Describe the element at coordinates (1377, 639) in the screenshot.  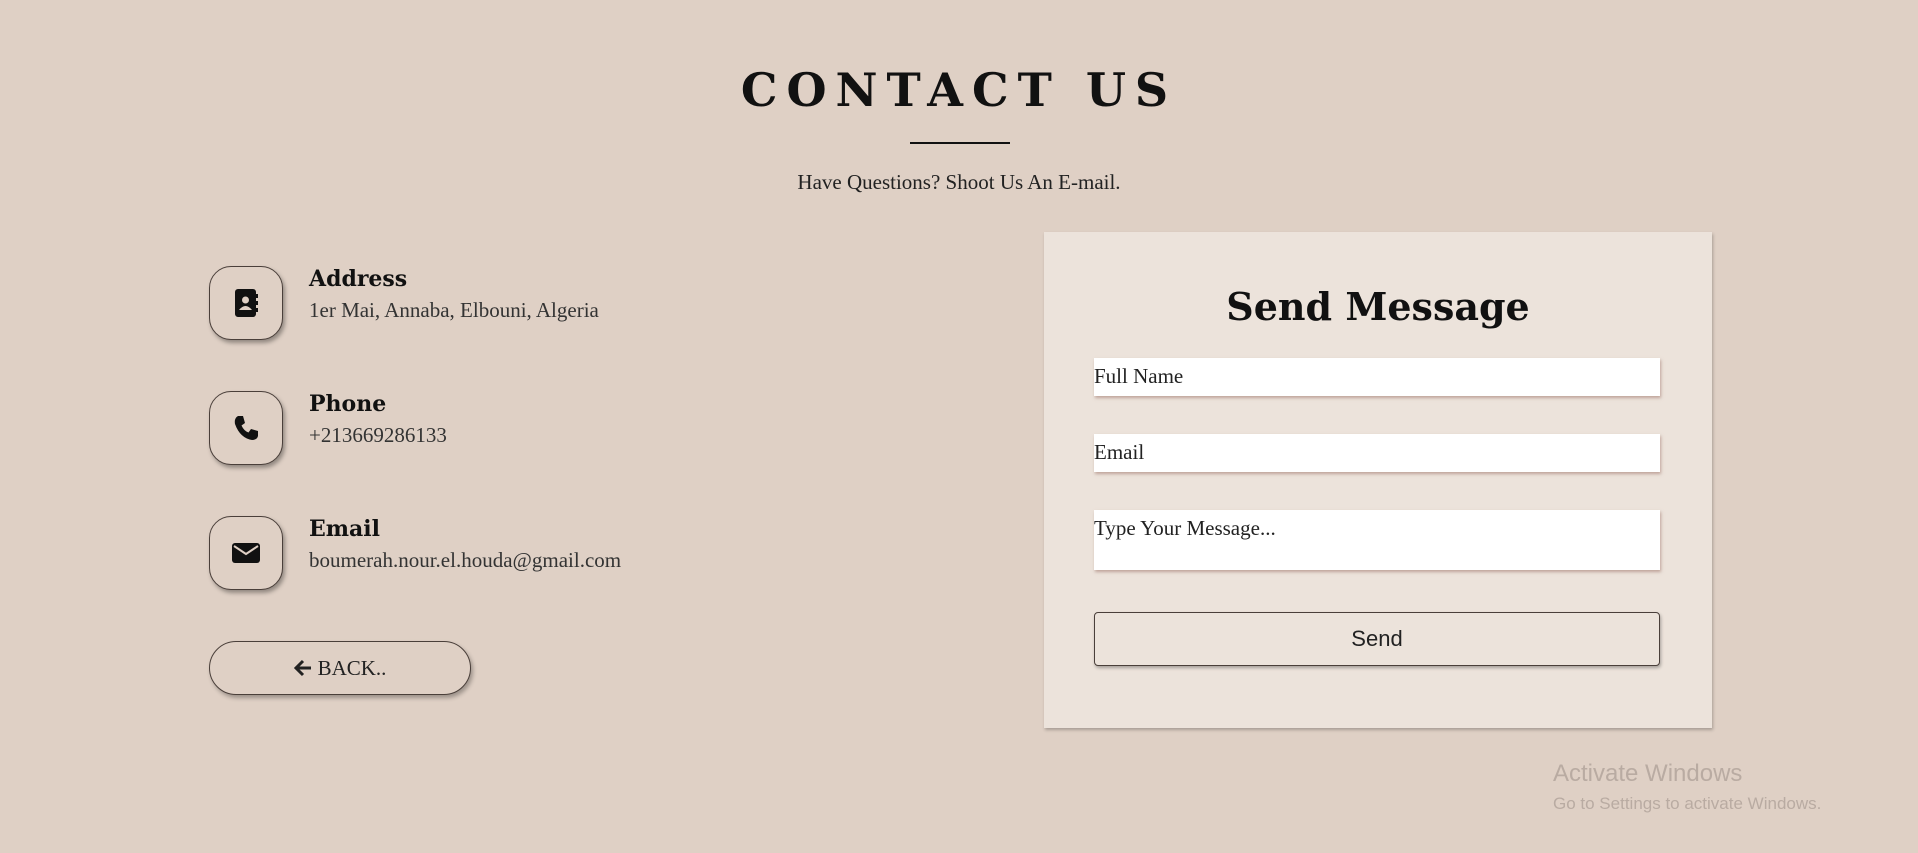
I see `send-button: Send` at that location.